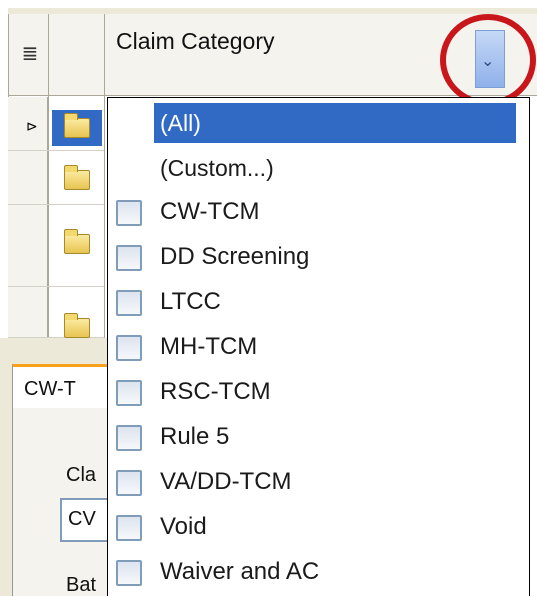  What do you see at coordinates (488, 60) in the screenshot?
I see `highlight-circle` at bounding box center [488, 60].